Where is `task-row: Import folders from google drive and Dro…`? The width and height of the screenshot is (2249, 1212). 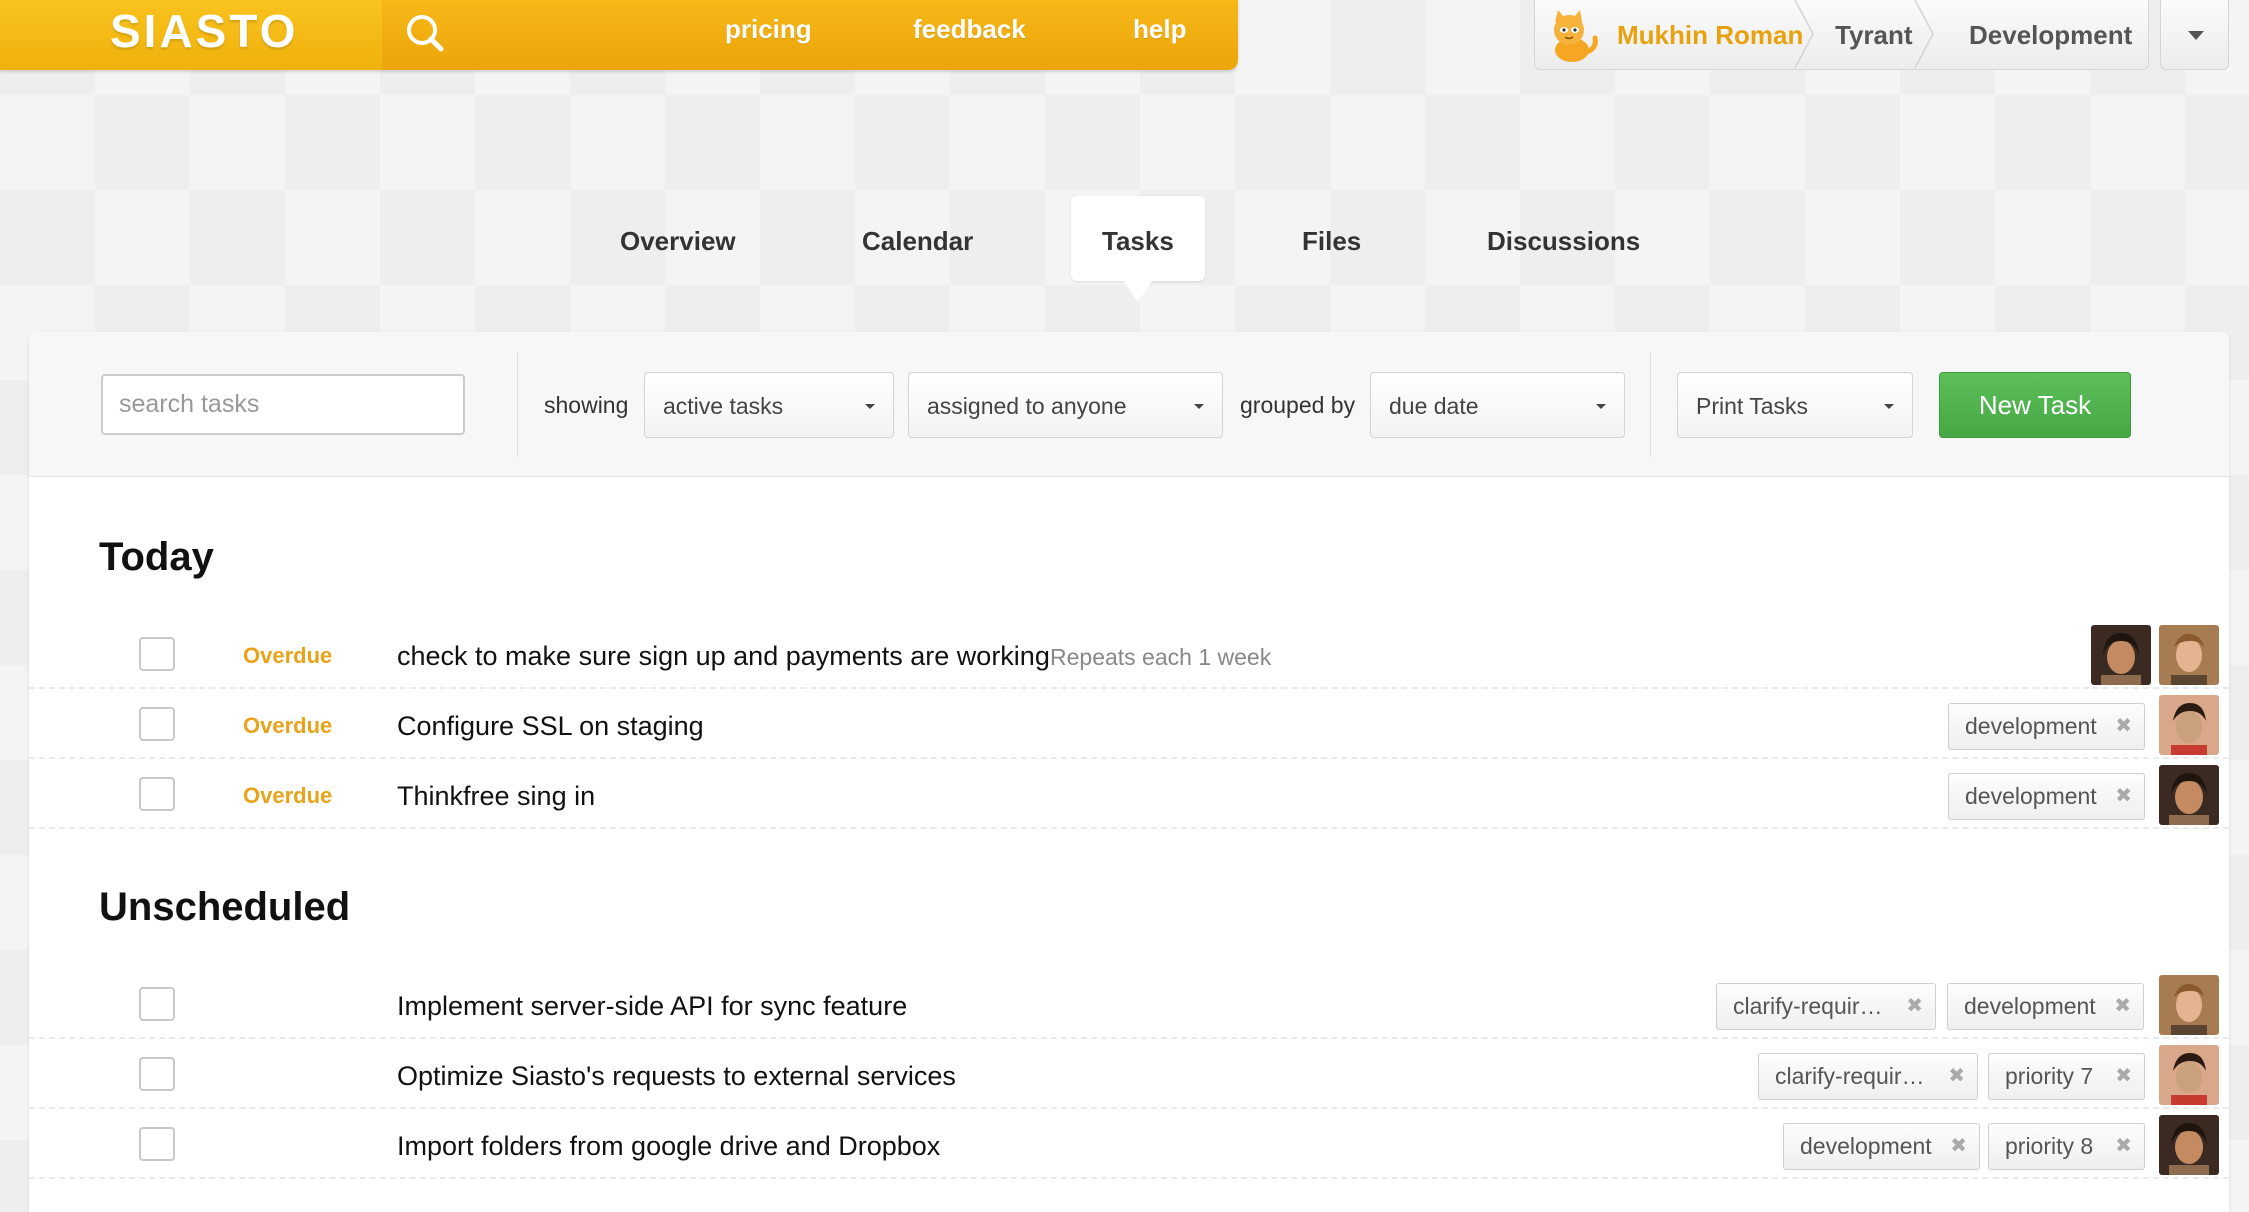
task-row: Import folders from google drive and Dro… is located at coordinates (1129, 1144).